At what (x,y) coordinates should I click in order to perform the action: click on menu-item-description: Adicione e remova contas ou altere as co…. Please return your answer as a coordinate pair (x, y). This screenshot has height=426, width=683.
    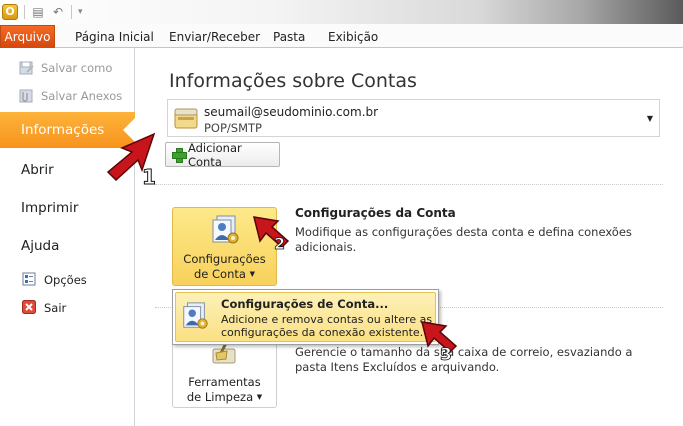
    Looking at the image, I should click on (327, 326).